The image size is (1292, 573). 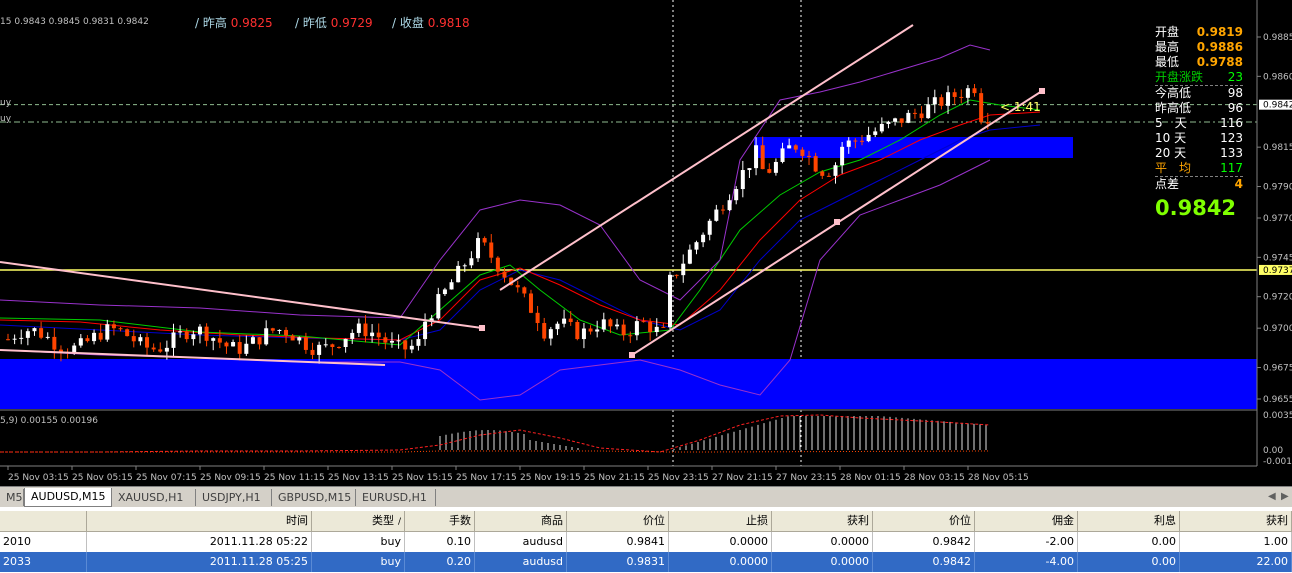 I want to click on info-row: 5 天 116, so click(x=1199, y=123).